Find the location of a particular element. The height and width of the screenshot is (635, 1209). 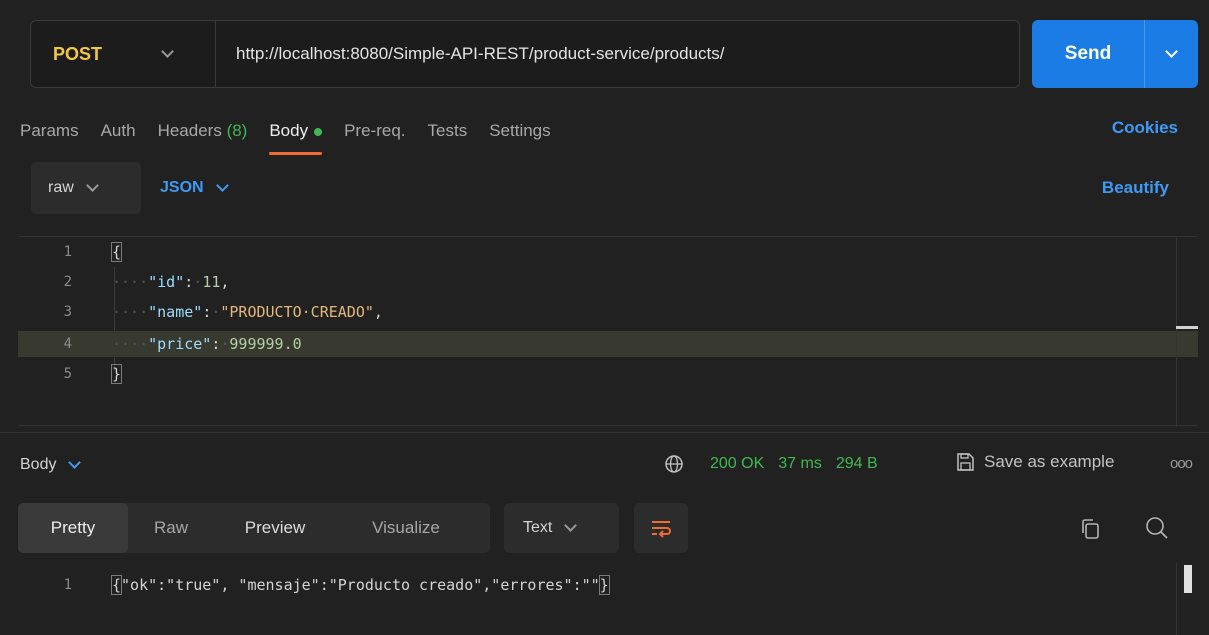

editor-line: 1 { is located at coordinates (608, 252).